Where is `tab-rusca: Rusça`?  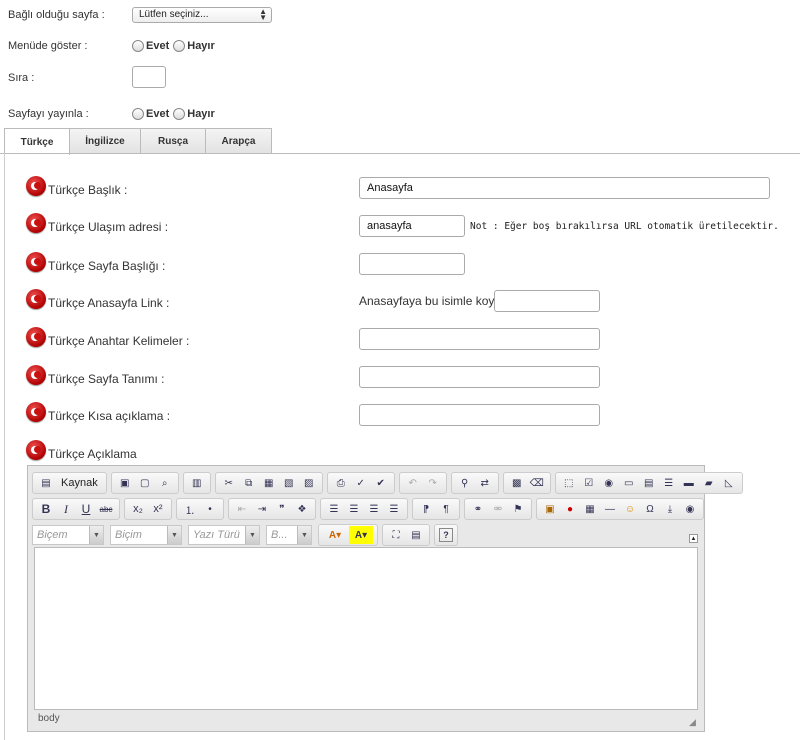
tab-rusca: Rusça is located at coordinates (173, 141).